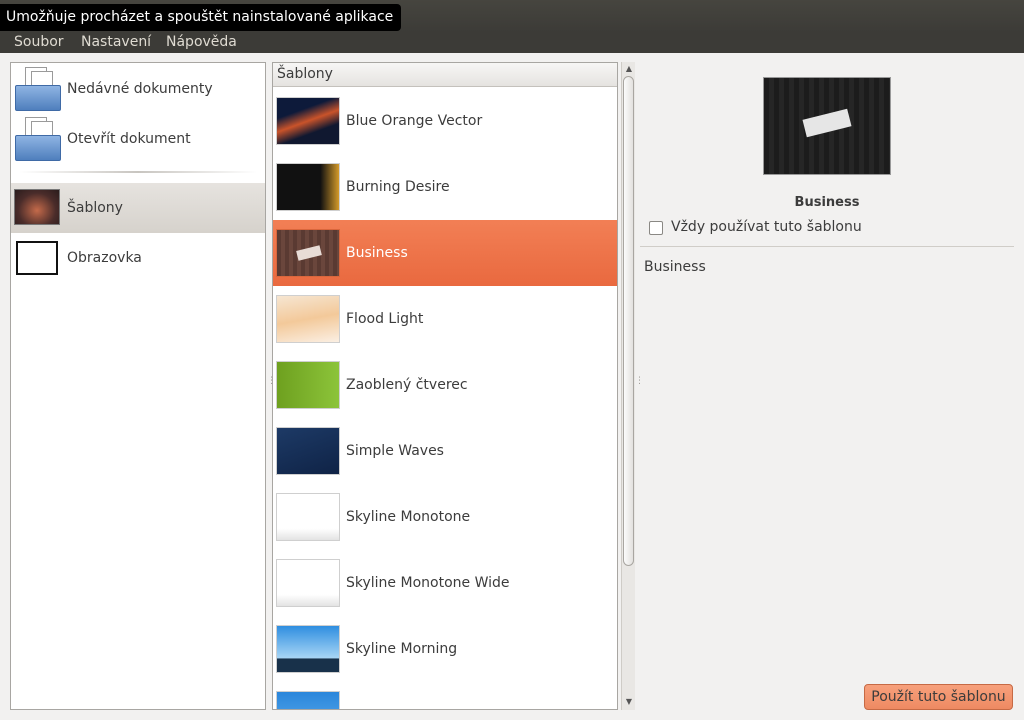 Image resolution: width=1024 pixels, height=720 pixels. I want to click on template-row: Skyline Monotone, so click(445, 517).